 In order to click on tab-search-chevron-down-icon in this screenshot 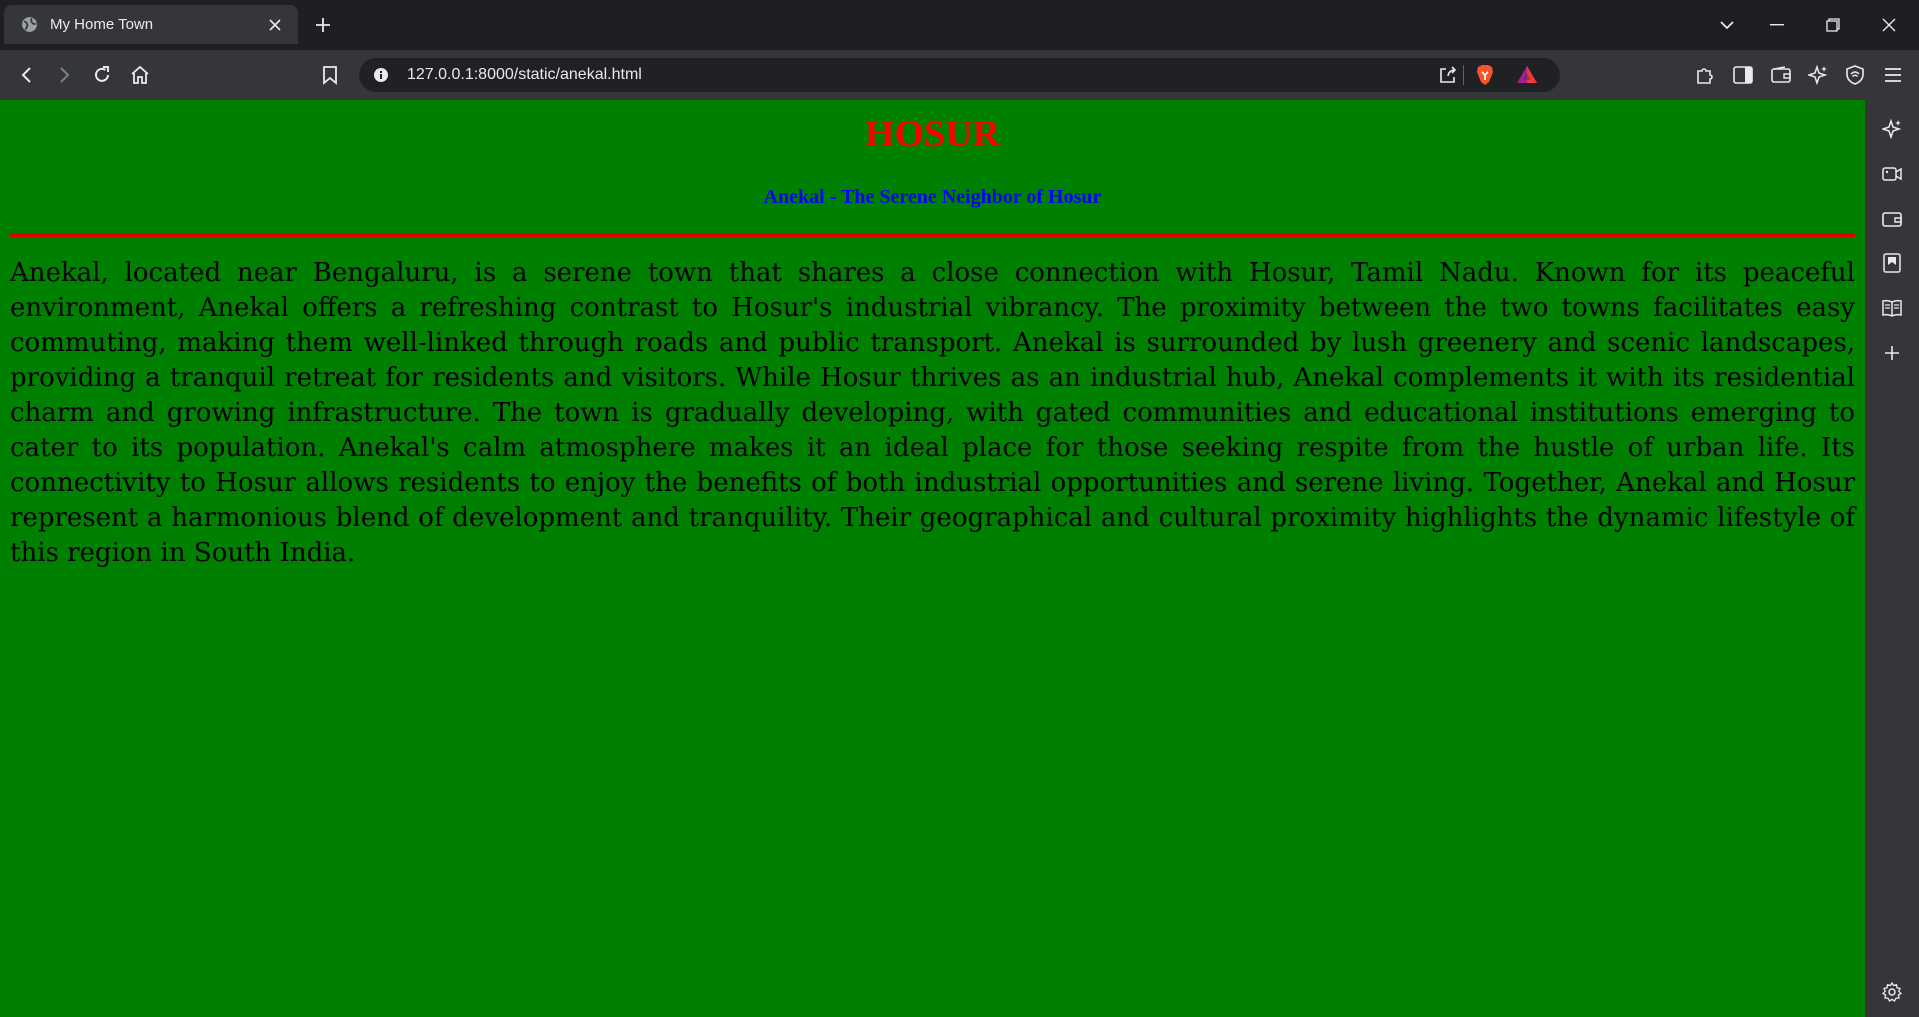, I will do `click(1727, 25)`.